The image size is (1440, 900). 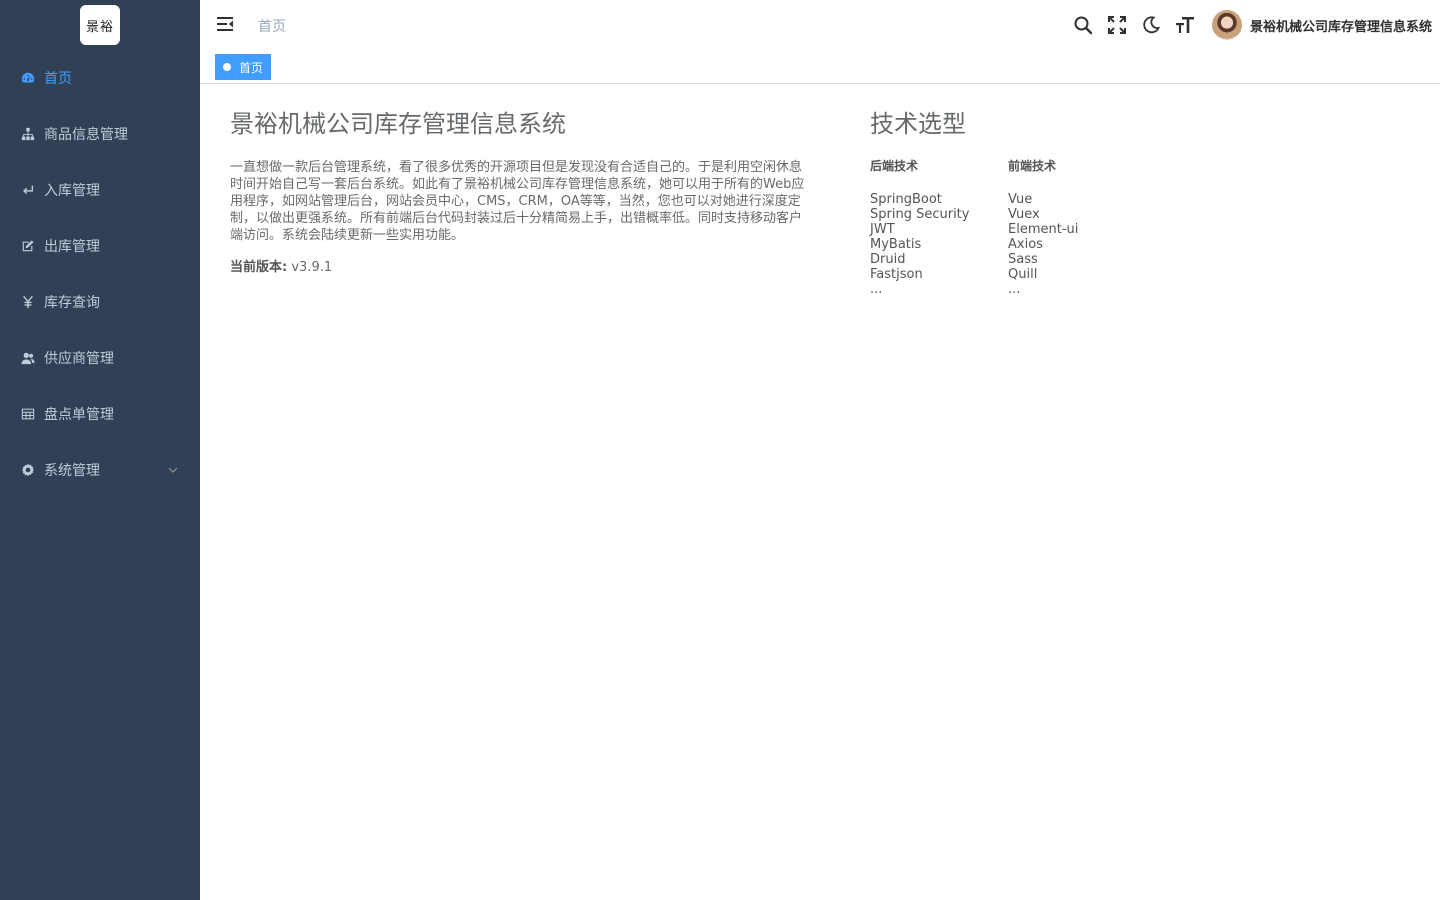 I want to click on list-item: SpringBoot, so click(x=906, y=199).